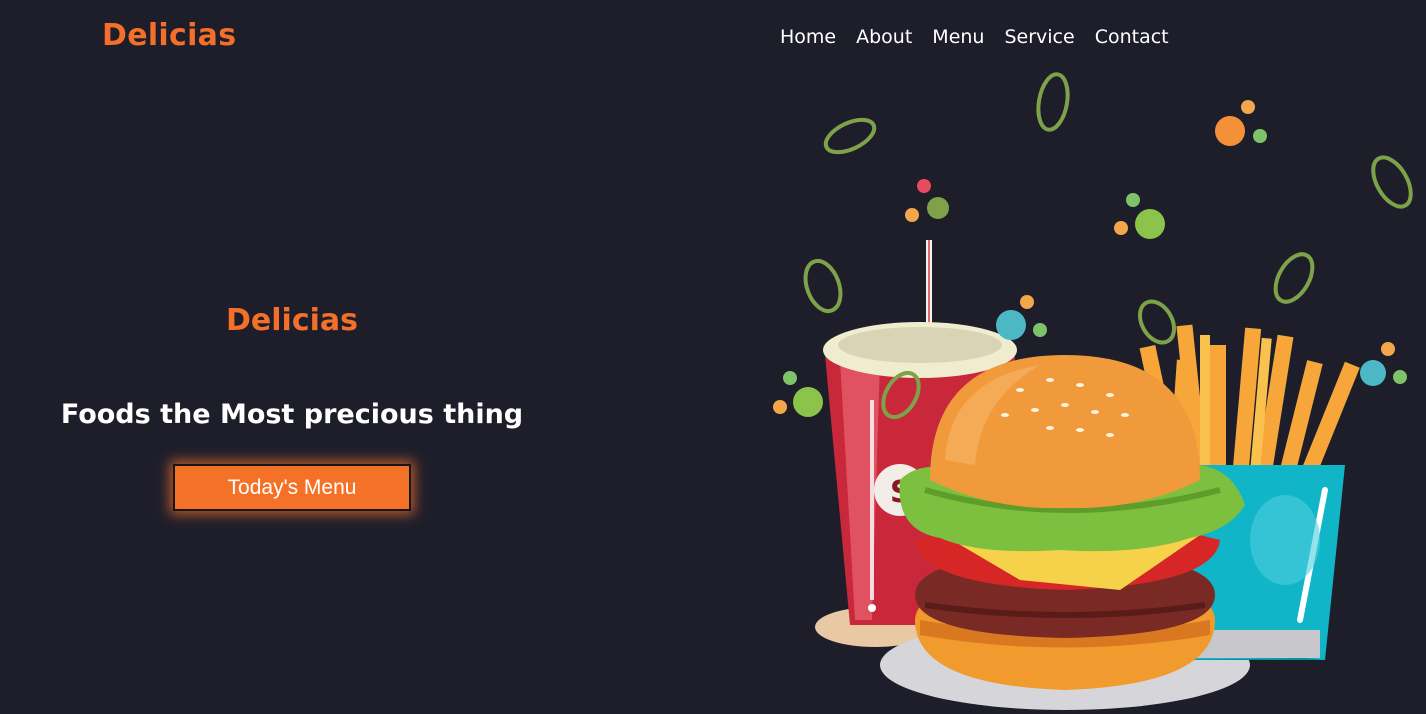 This screenshot has width=1426, height=714. I want to click on nav-home-link: Home, so click(808, 37).